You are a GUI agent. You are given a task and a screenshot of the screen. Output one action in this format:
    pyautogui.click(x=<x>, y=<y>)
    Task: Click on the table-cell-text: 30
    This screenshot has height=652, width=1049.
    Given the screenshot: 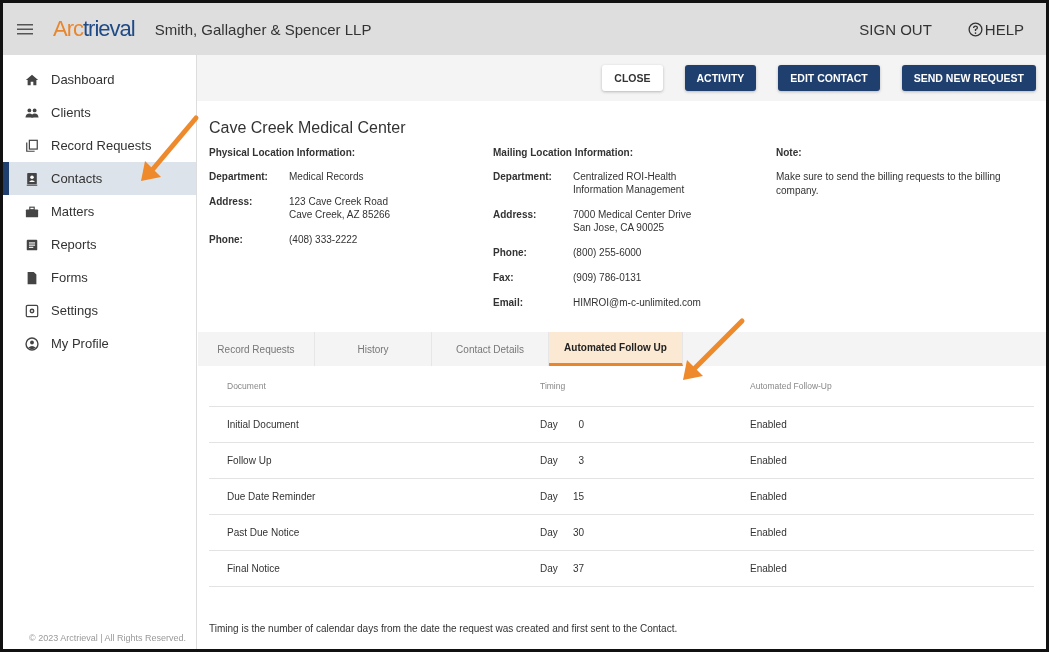 What is the action you would take?
    pyautogui.click(x=577, y=532)
    